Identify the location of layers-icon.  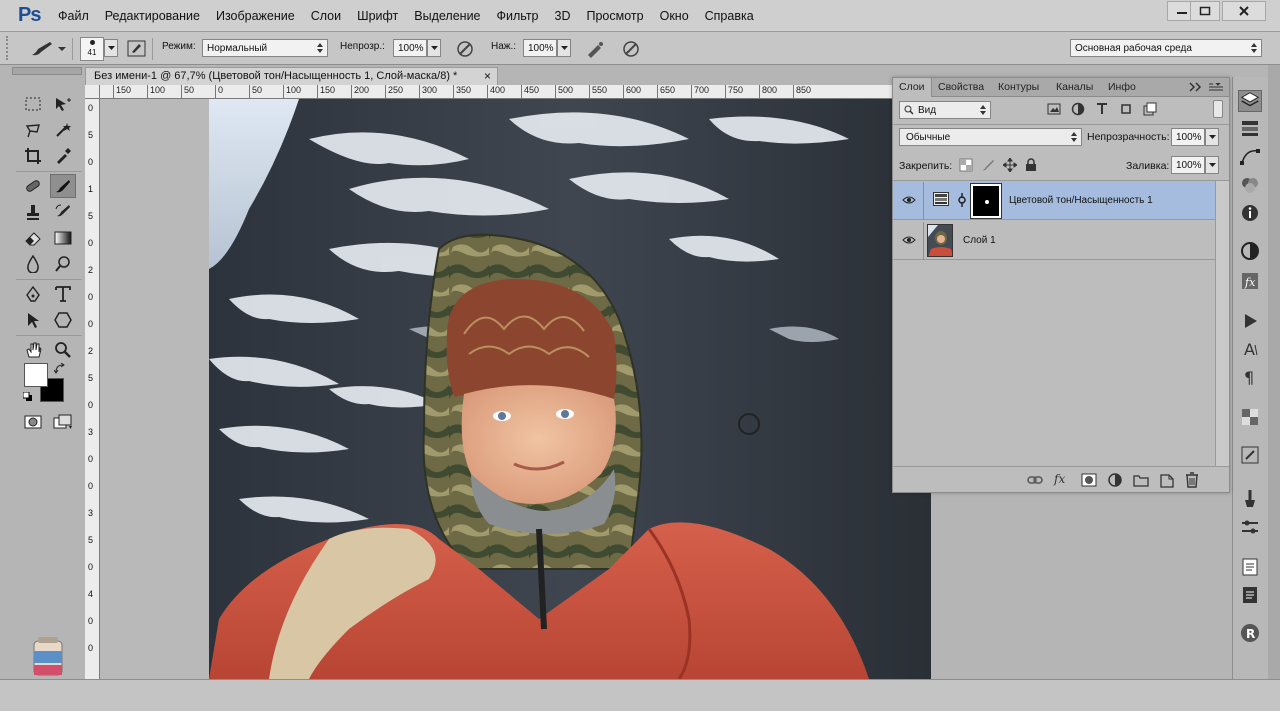
(1250, 101).